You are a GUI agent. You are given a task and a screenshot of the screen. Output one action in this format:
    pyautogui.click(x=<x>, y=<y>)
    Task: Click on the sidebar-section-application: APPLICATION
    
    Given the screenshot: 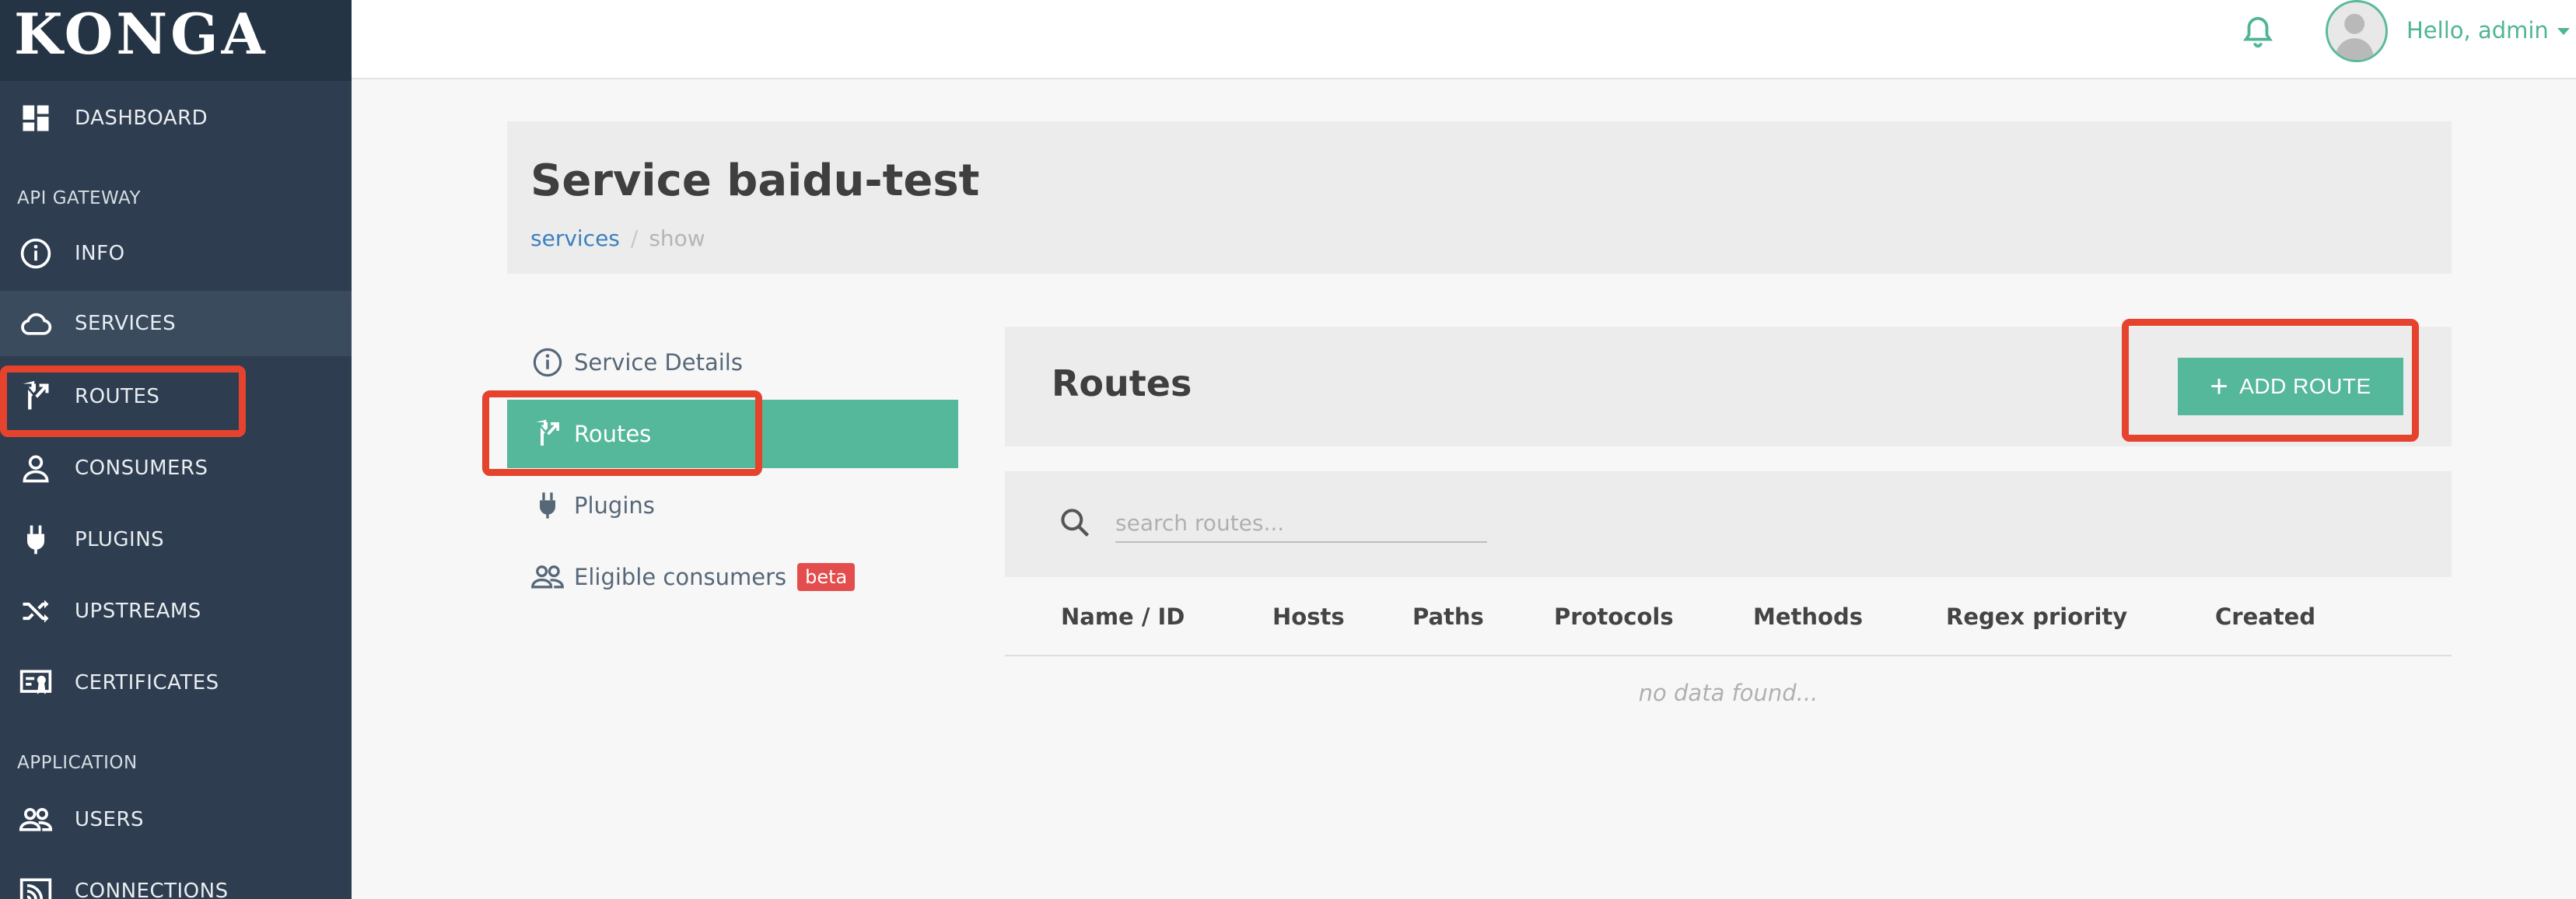 What is the action you would take?
    pyautogui.click(x=78, y=763)
    